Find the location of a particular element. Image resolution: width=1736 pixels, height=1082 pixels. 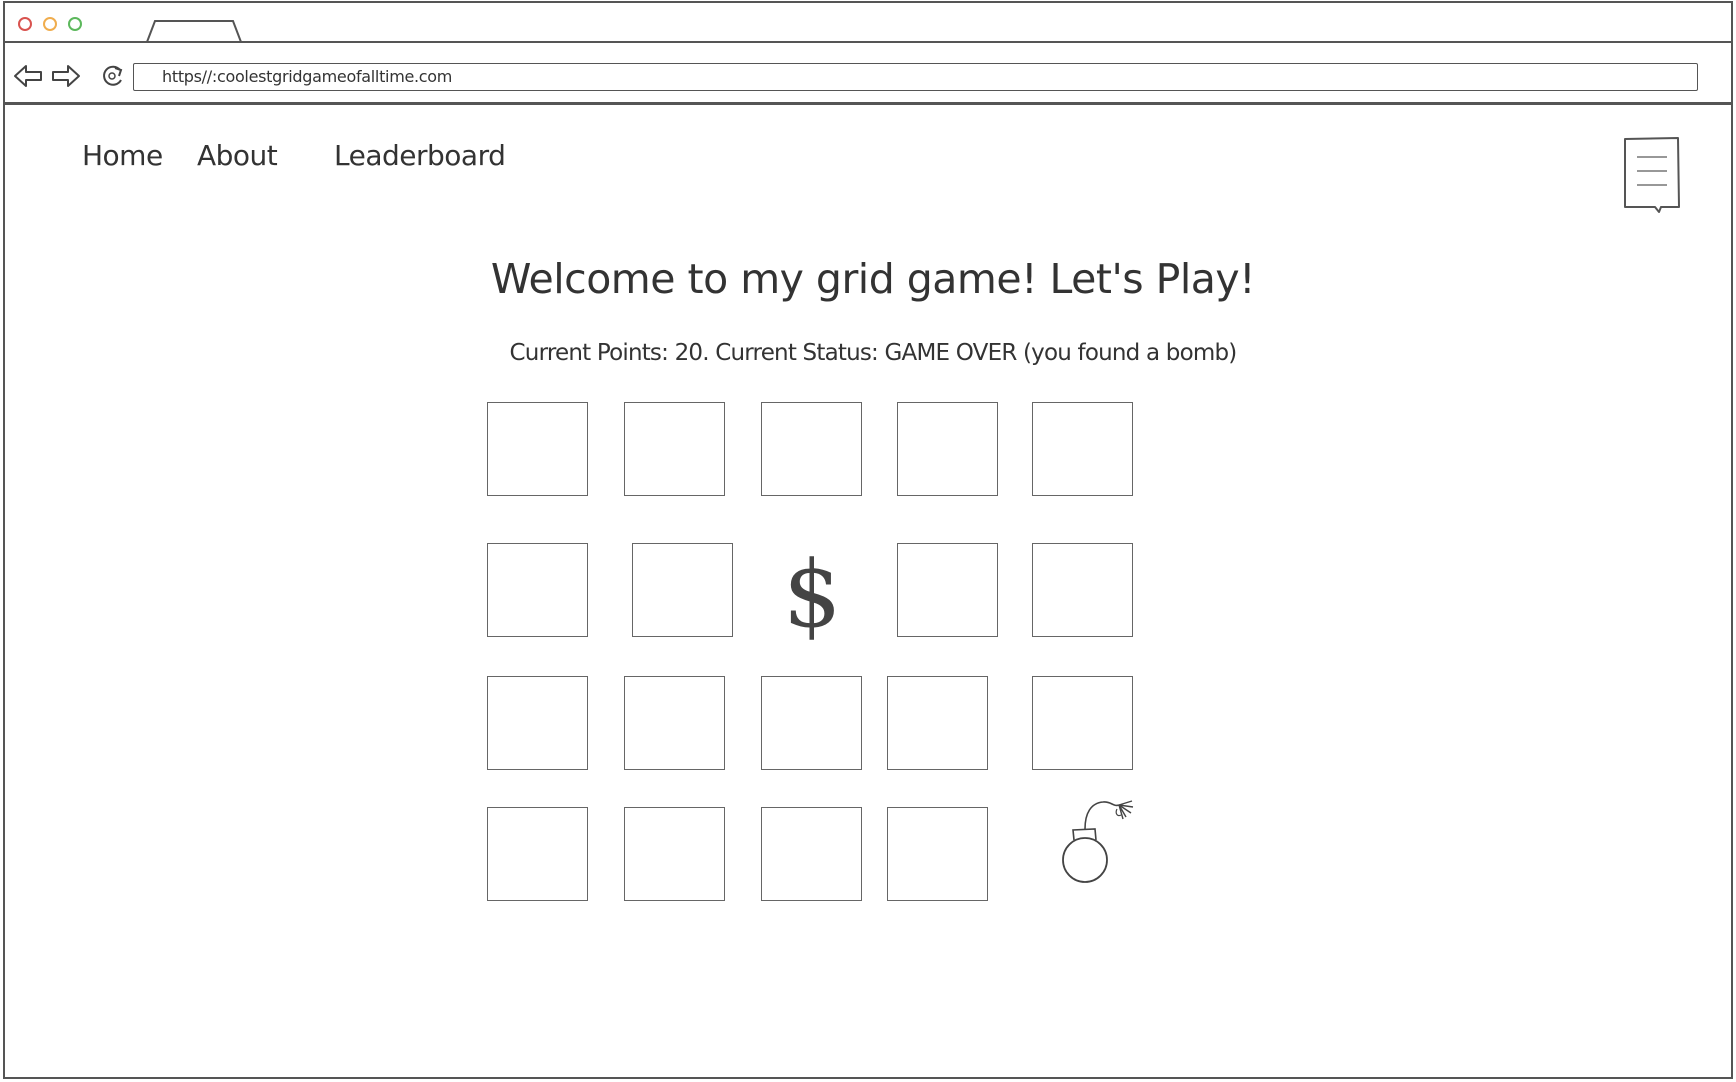

nav-leaderboard-link: Leaderboard is located at coordinates (420, 155).